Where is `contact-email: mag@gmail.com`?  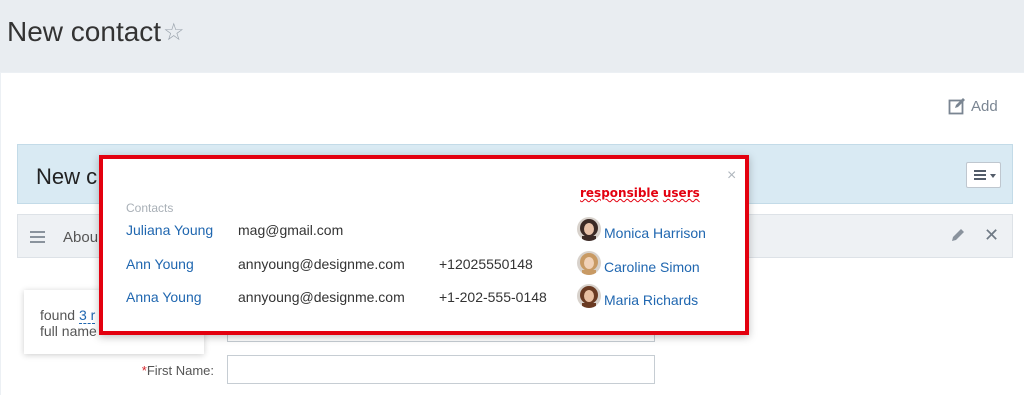
contact-email: mag@gmail.com is located at coordinates (291, 230).